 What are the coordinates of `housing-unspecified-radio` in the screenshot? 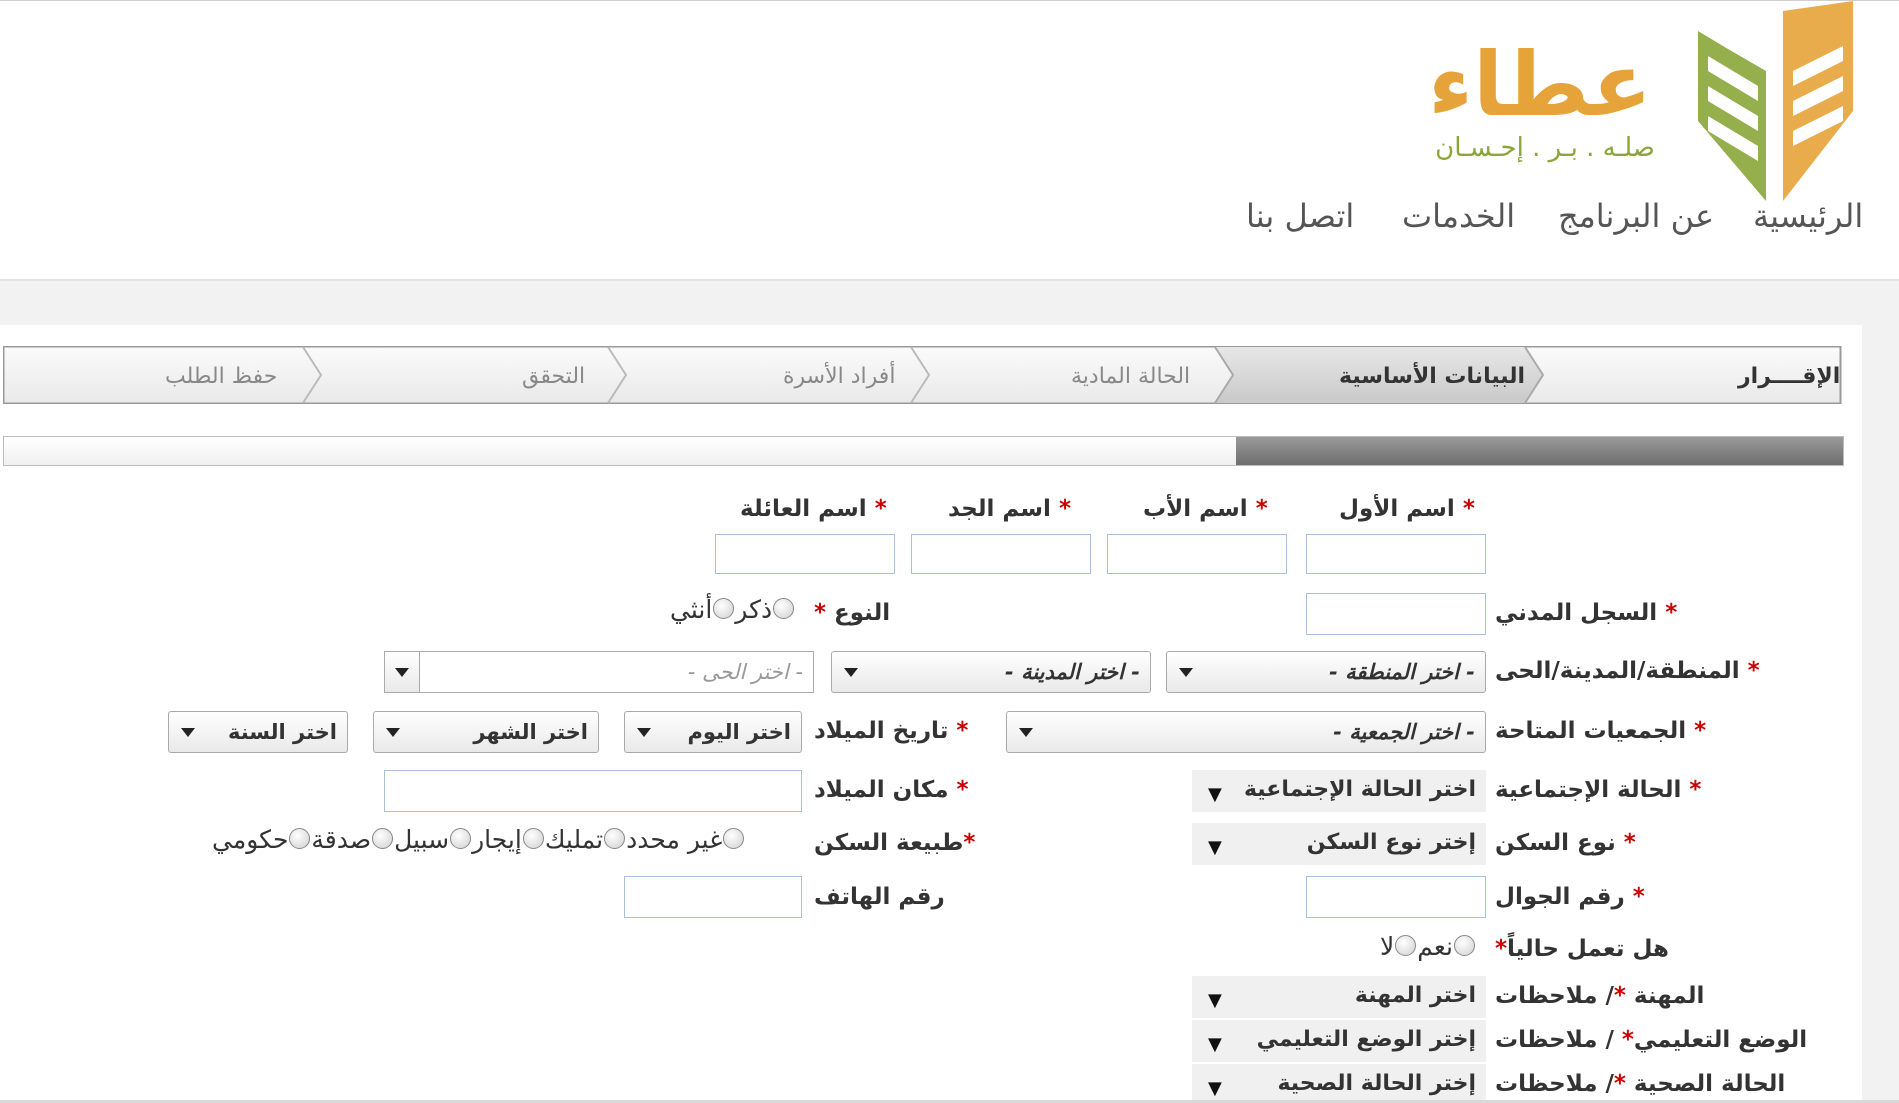 It's located at (734, 838).